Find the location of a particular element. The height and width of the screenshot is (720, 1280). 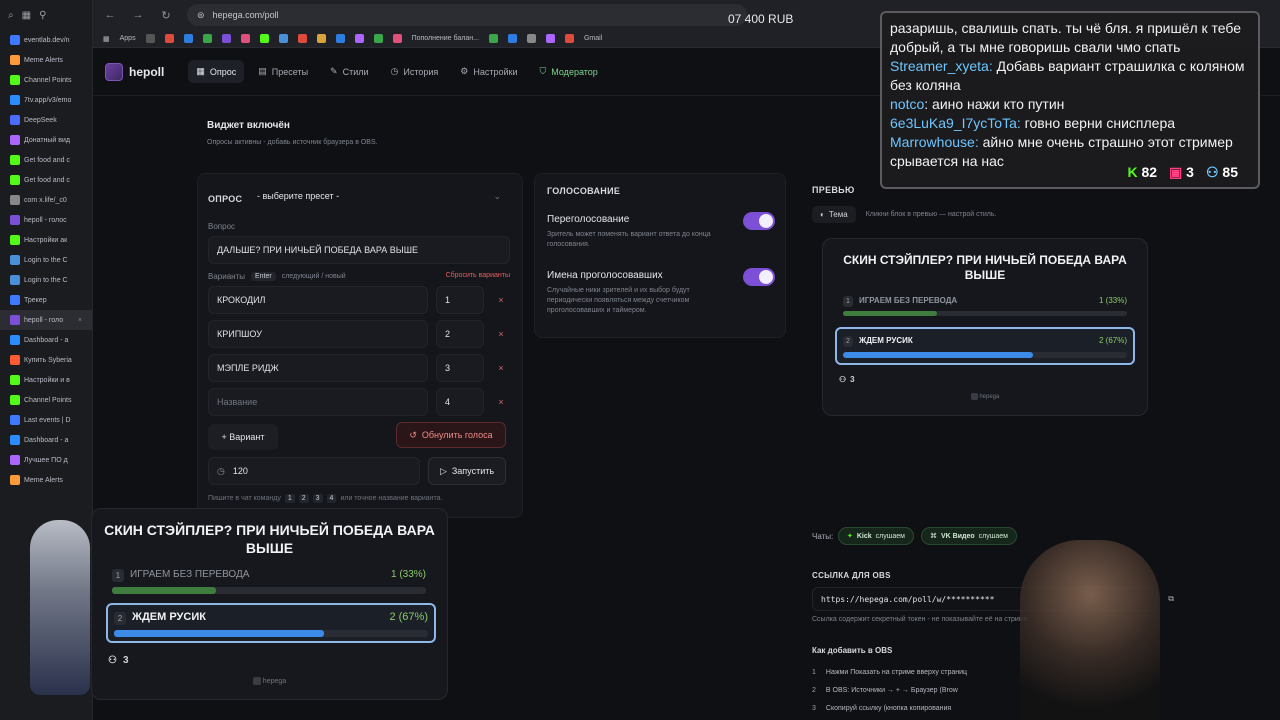

close-tab-icon: × is located at coordinates (80, 320).